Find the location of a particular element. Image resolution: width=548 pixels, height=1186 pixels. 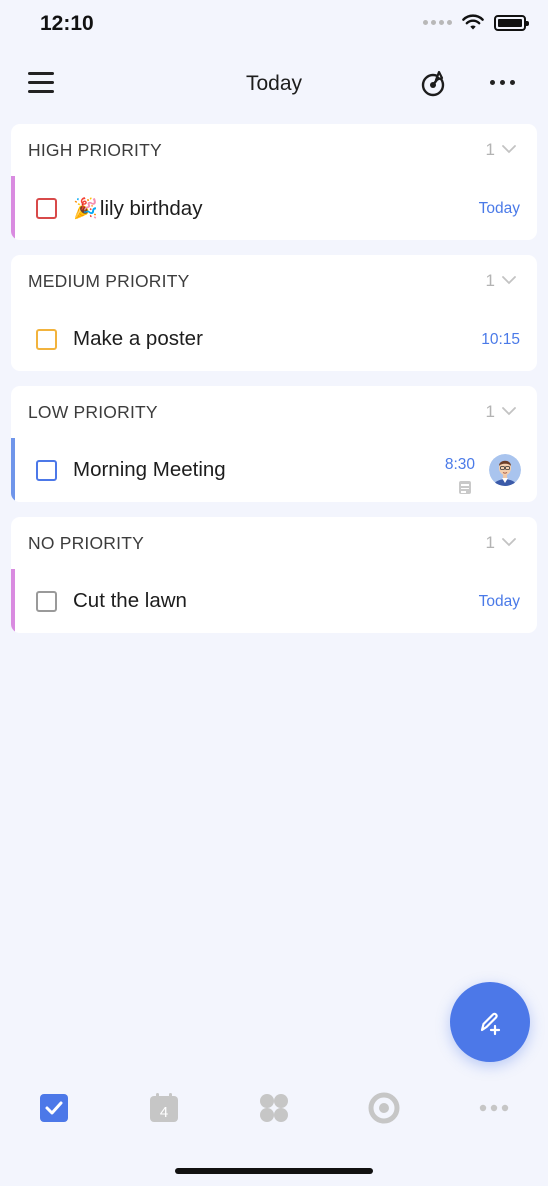

apps-tab-icon is located at coordinates (274, 1108).